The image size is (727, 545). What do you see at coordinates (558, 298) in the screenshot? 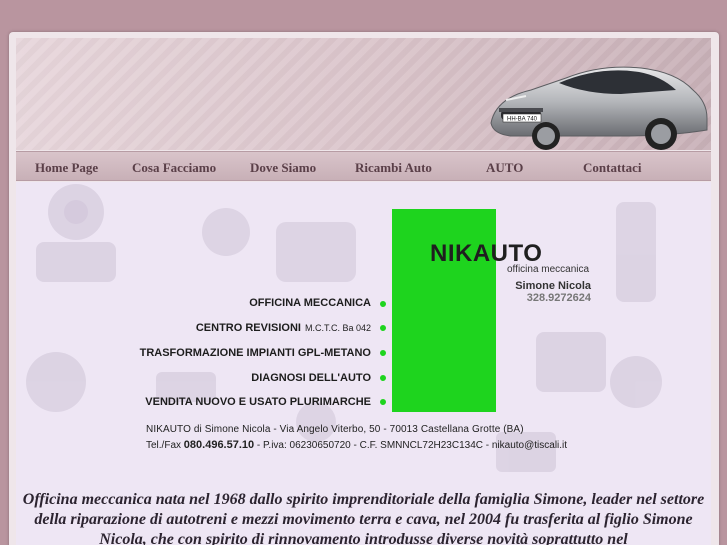
I see `owner-phone: 328.9272624` at bounding box center [558, 298].